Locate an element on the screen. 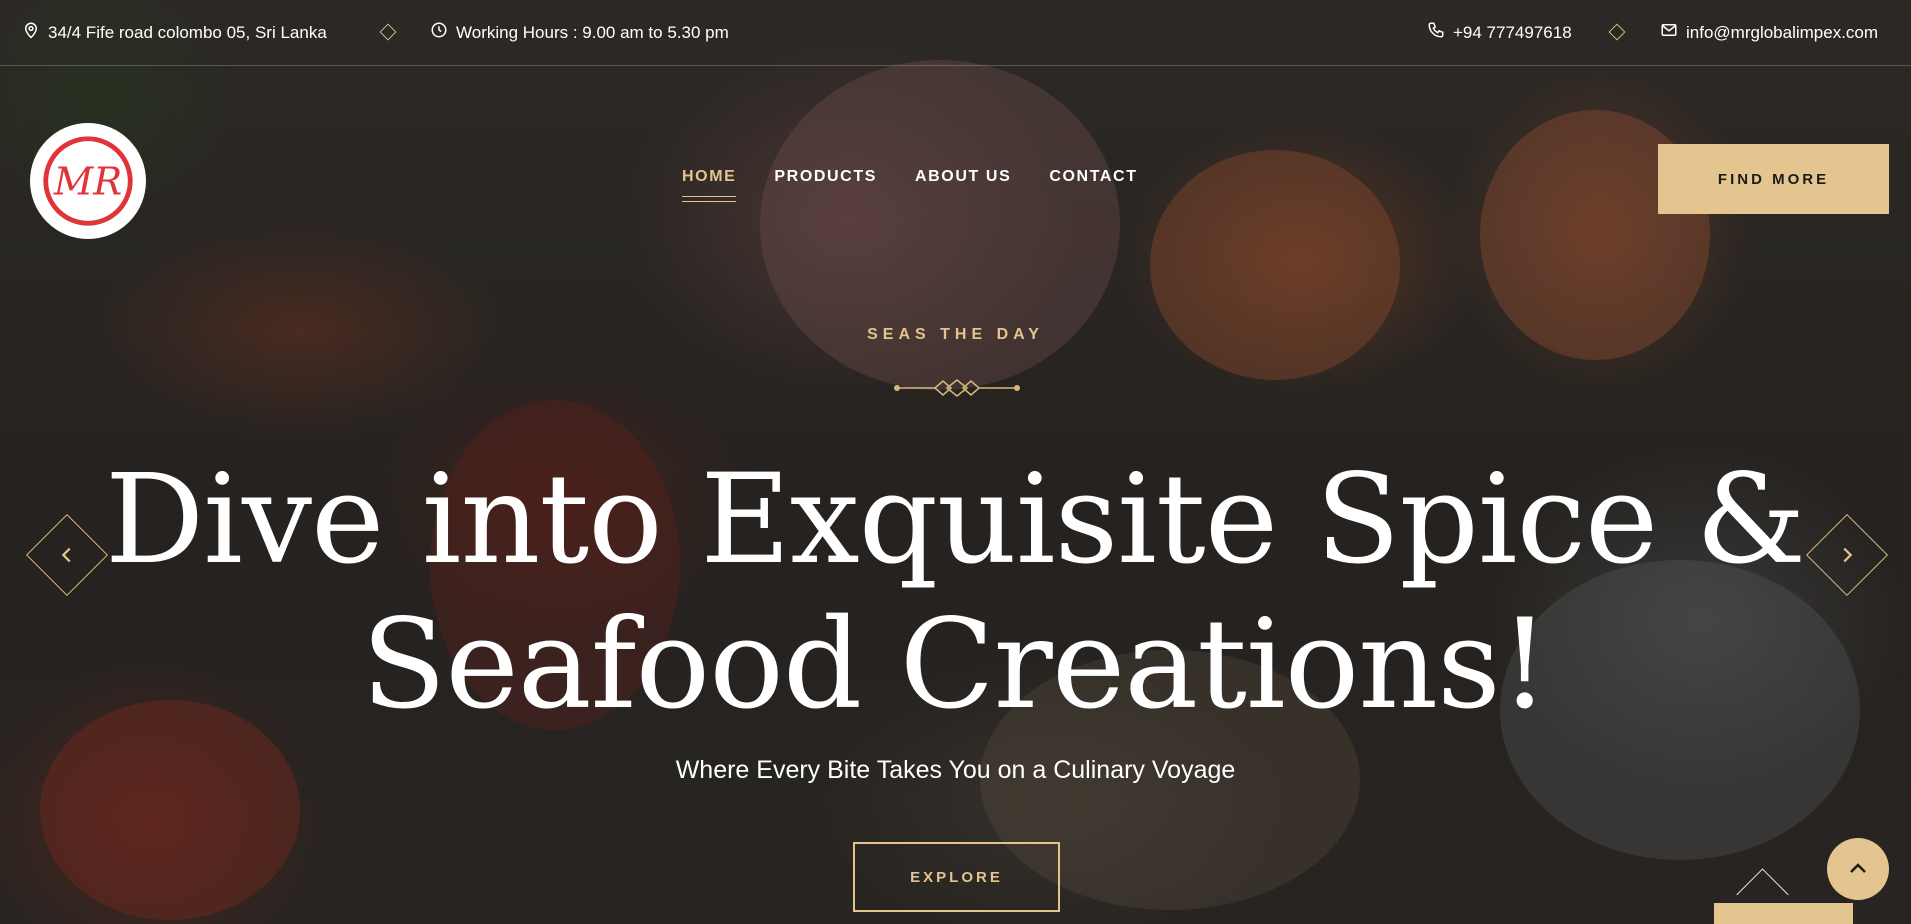 This screenshot has height=924, width=1911. chevron-up-icon is located at coordinates (1858, 868).